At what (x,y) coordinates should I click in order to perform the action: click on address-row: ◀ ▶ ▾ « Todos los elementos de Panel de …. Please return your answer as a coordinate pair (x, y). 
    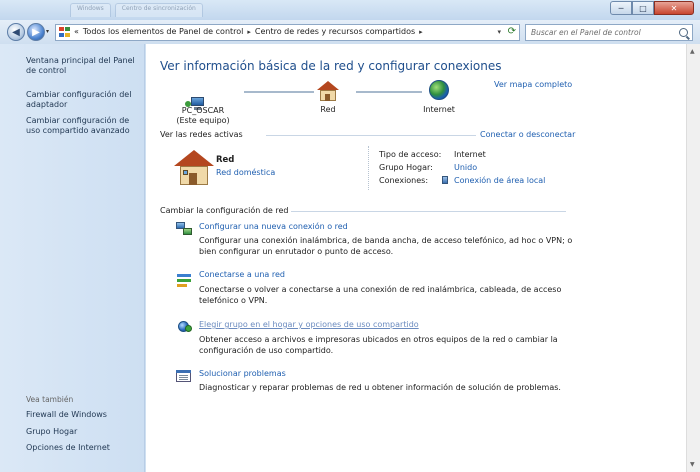
    Looking at the image, I should click on (350, 32).